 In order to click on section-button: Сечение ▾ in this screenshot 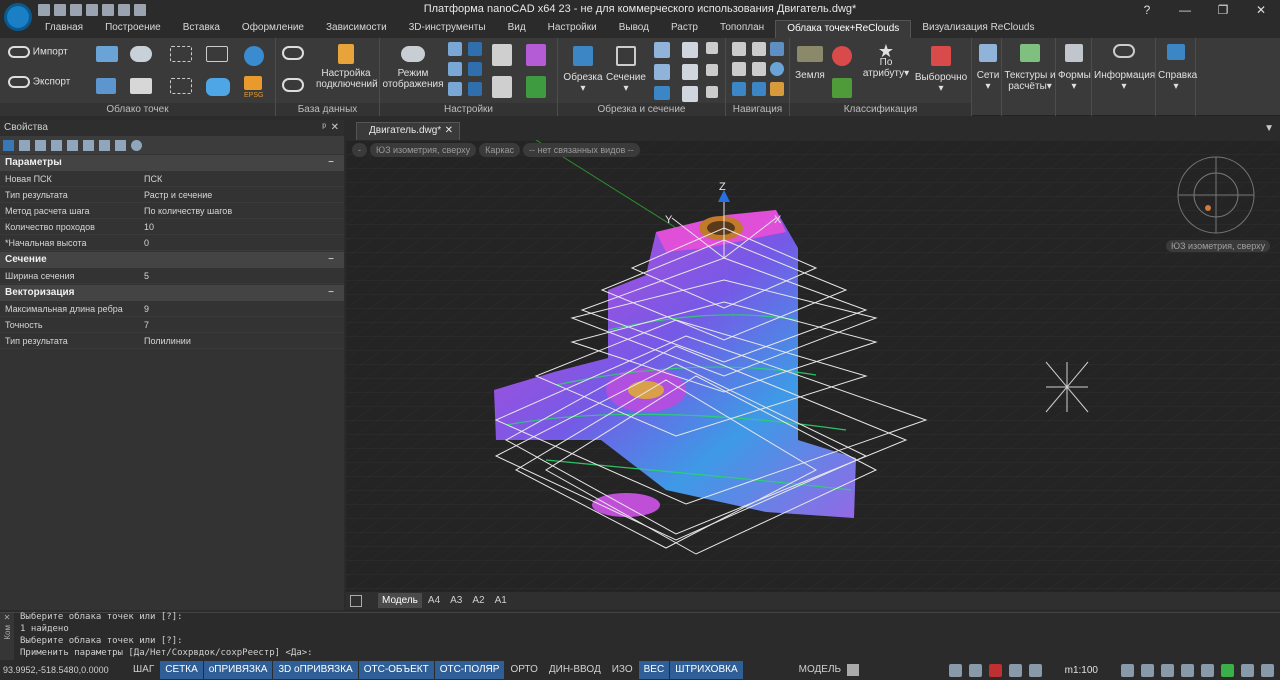, I will do `click(626, 70)`.